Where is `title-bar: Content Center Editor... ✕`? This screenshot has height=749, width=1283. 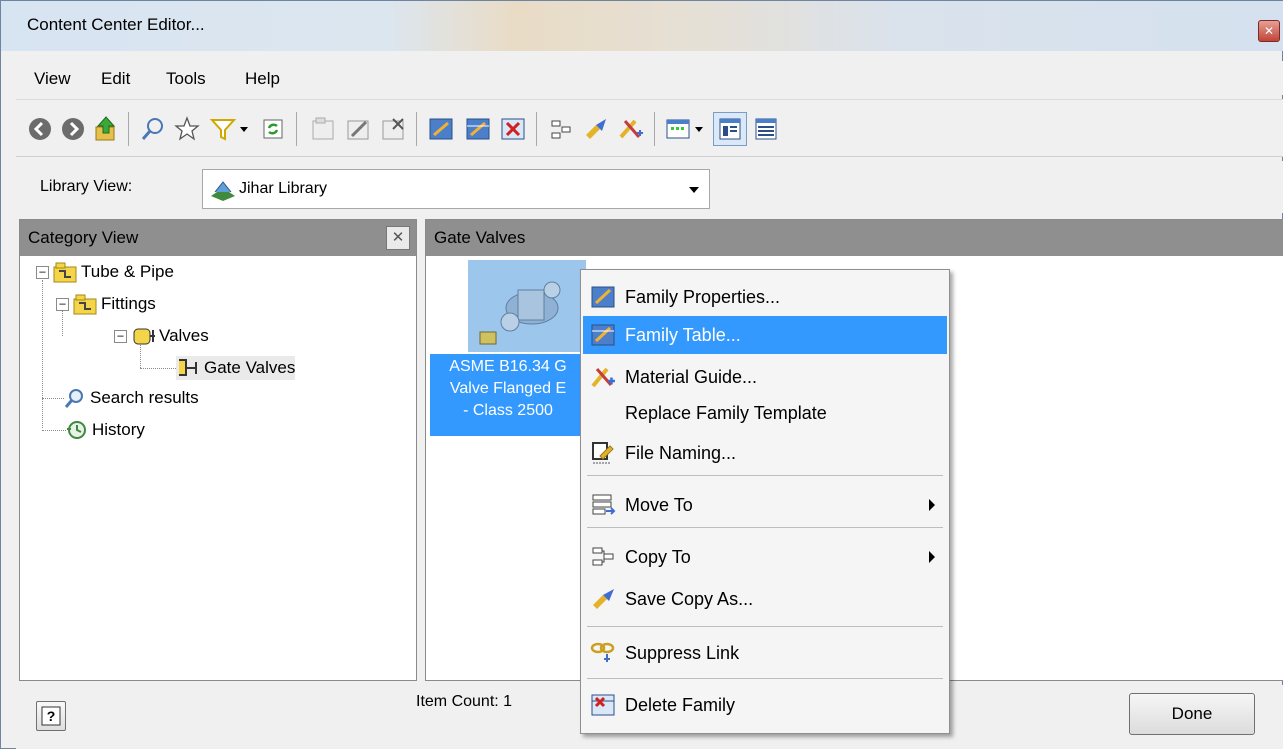 title-bar: Content Center Editor... ✕ is located at coordinates (642, 26).